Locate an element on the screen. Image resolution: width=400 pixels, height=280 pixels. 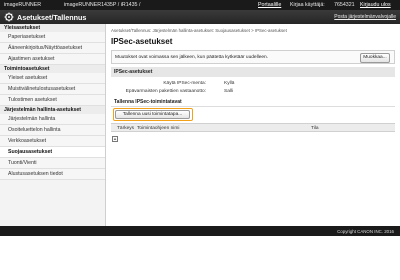
footer: Copyright CANON INC. 2016 is located at coordinates (200, 231).